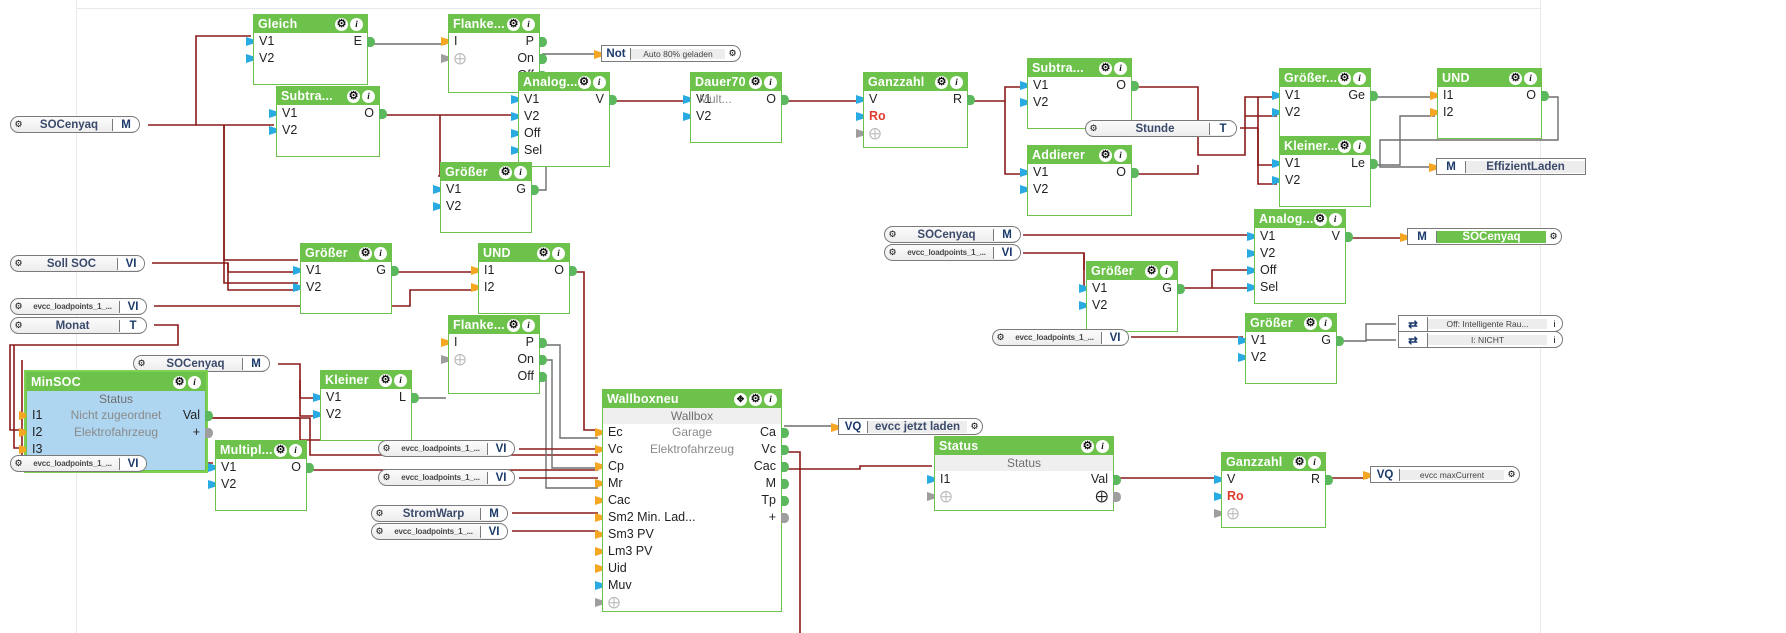  What do you see at coordinates (116, 415) in the screenshot?
I see `port-row: I1 Nicht zugeordnet Val` at bounding box center [116, 415].